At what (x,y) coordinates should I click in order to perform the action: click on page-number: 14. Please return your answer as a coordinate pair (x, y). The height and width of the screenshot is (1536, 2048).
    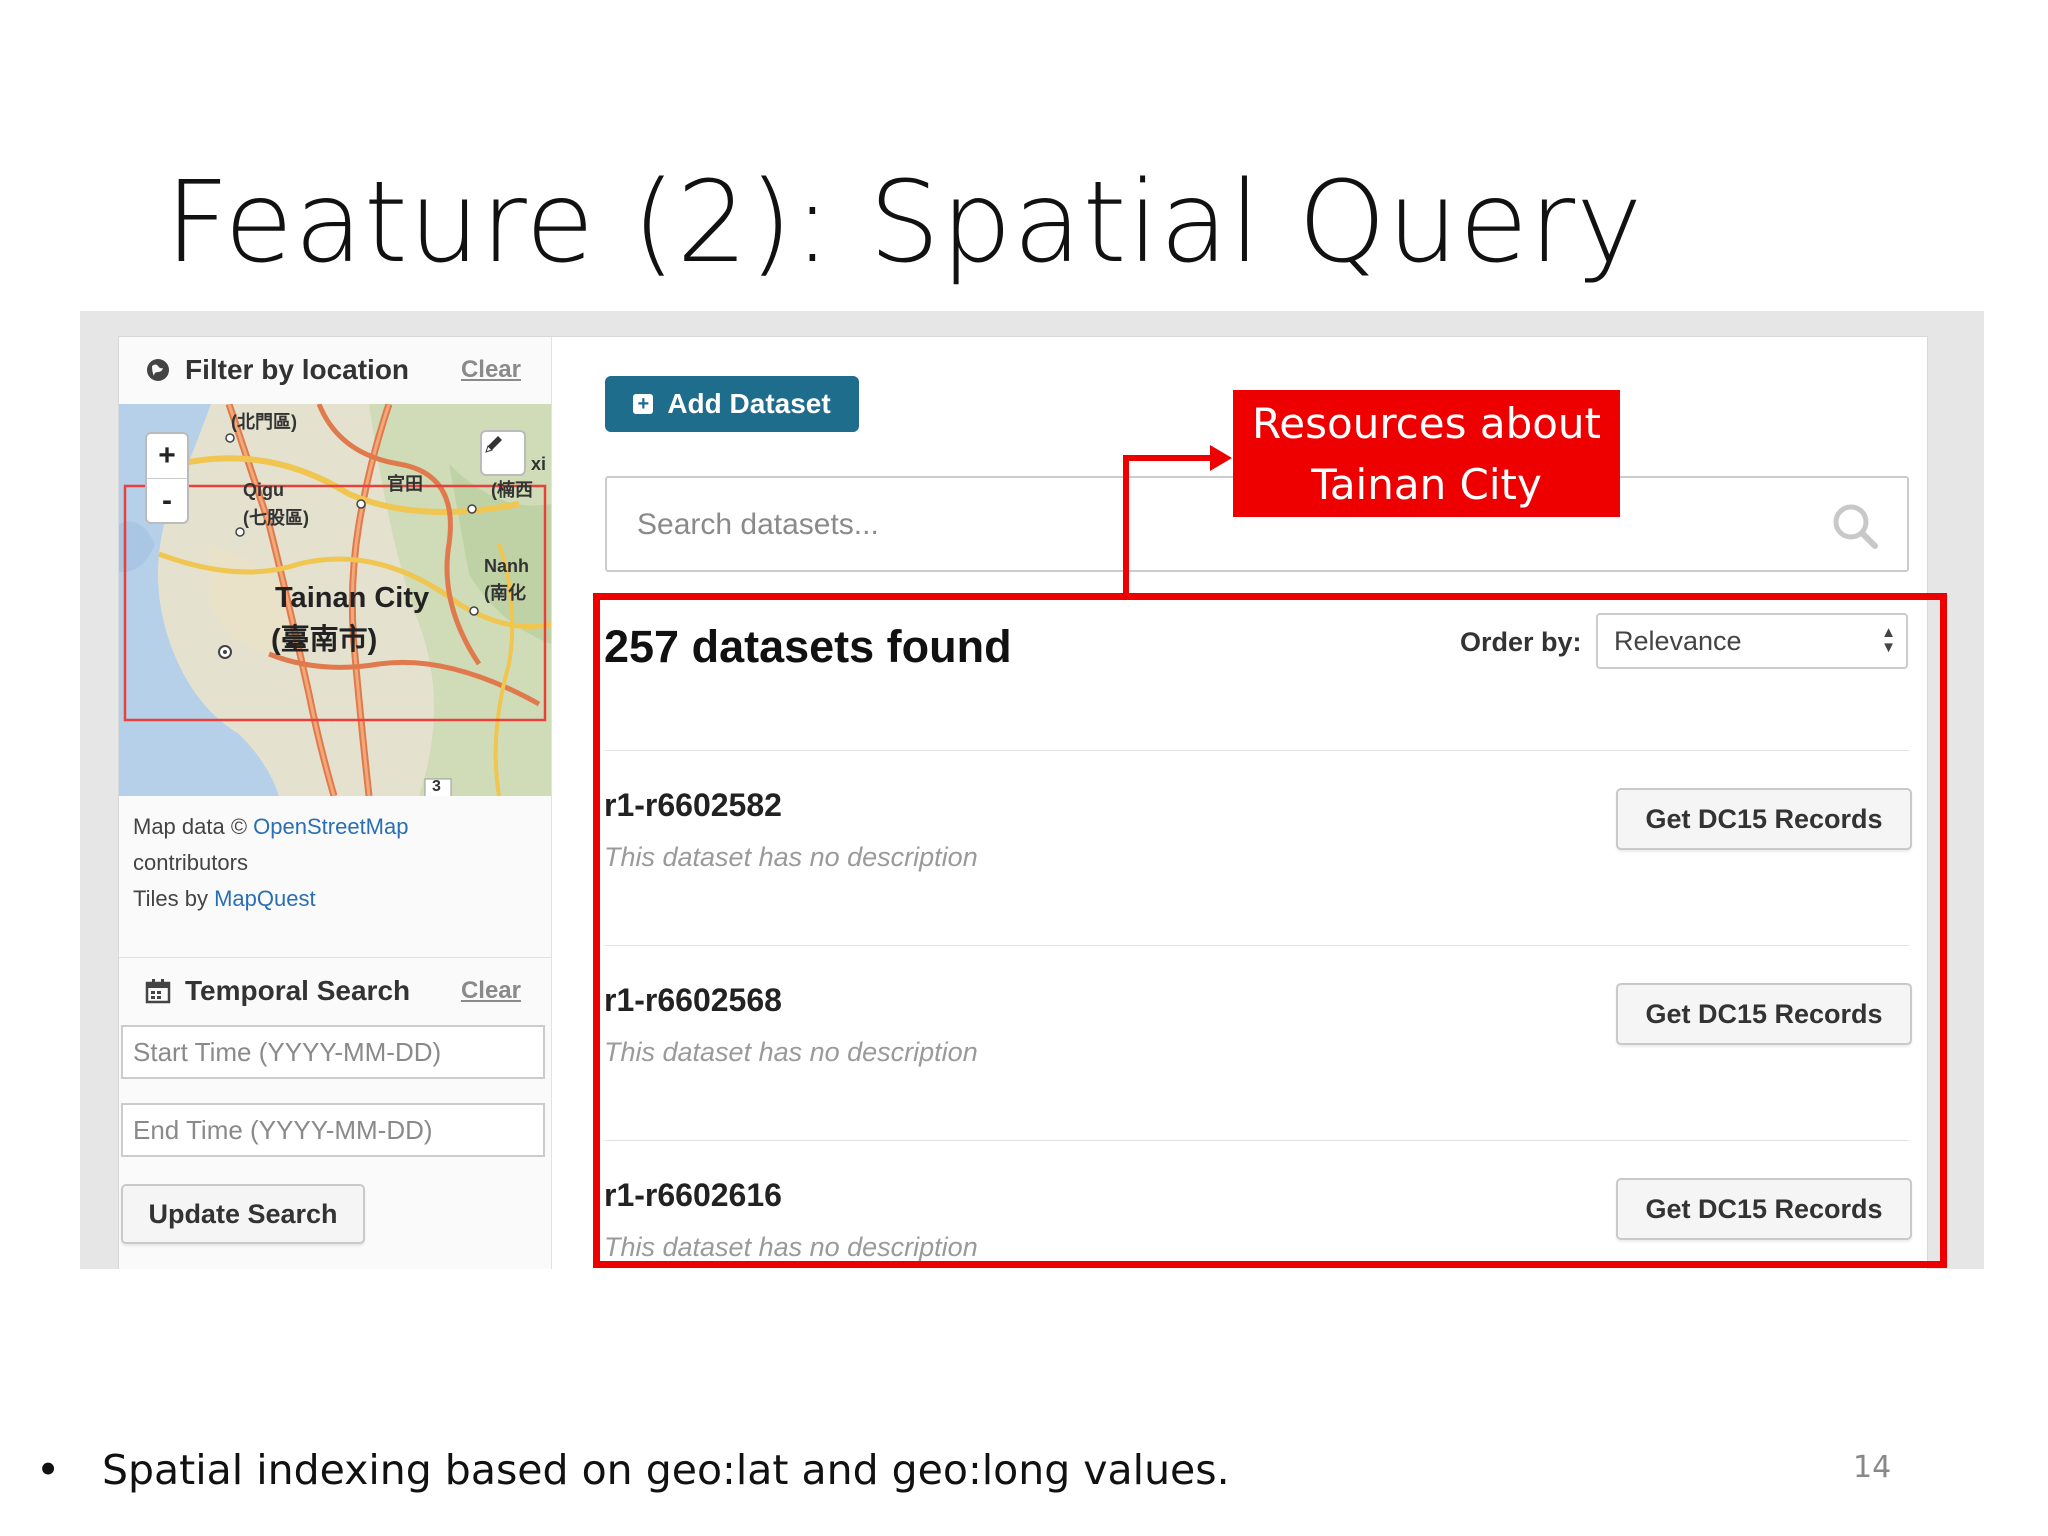
    Looking at the image, I should click on (1872, 1467).